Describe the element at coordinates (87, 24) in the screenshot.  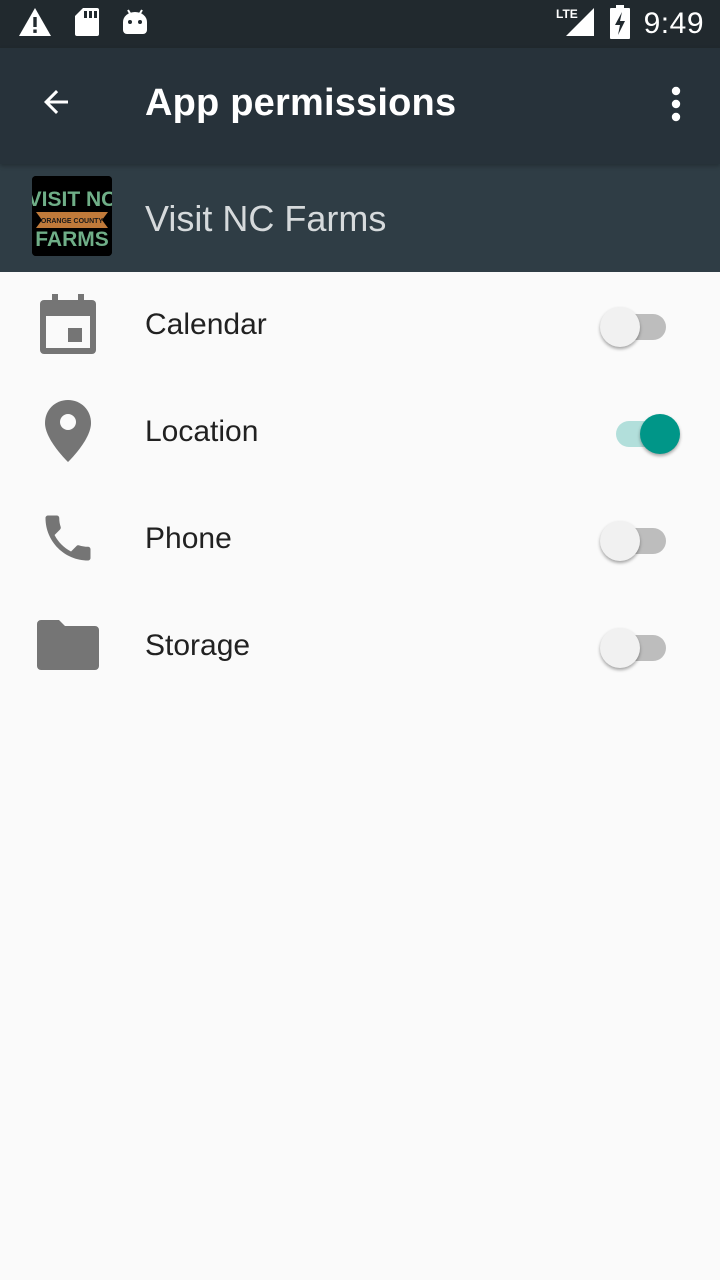
I see `sd-card-icon` at that location.